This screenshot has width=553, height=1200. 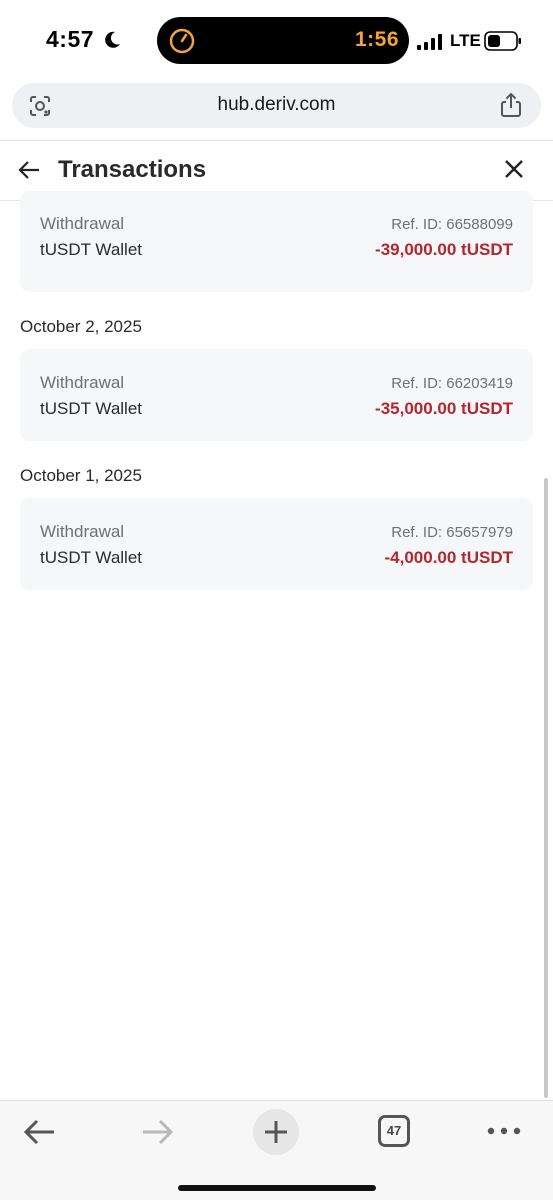 I want to click on transaction-ref-id: Ref. ID: 66203419, so click(x=452, y=383).